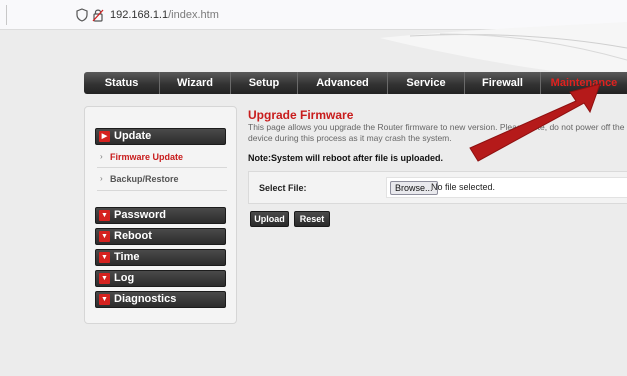 This screenshot has height=376, width=627. I want to click on tab-firewall: Firewall, so click(503, 83).